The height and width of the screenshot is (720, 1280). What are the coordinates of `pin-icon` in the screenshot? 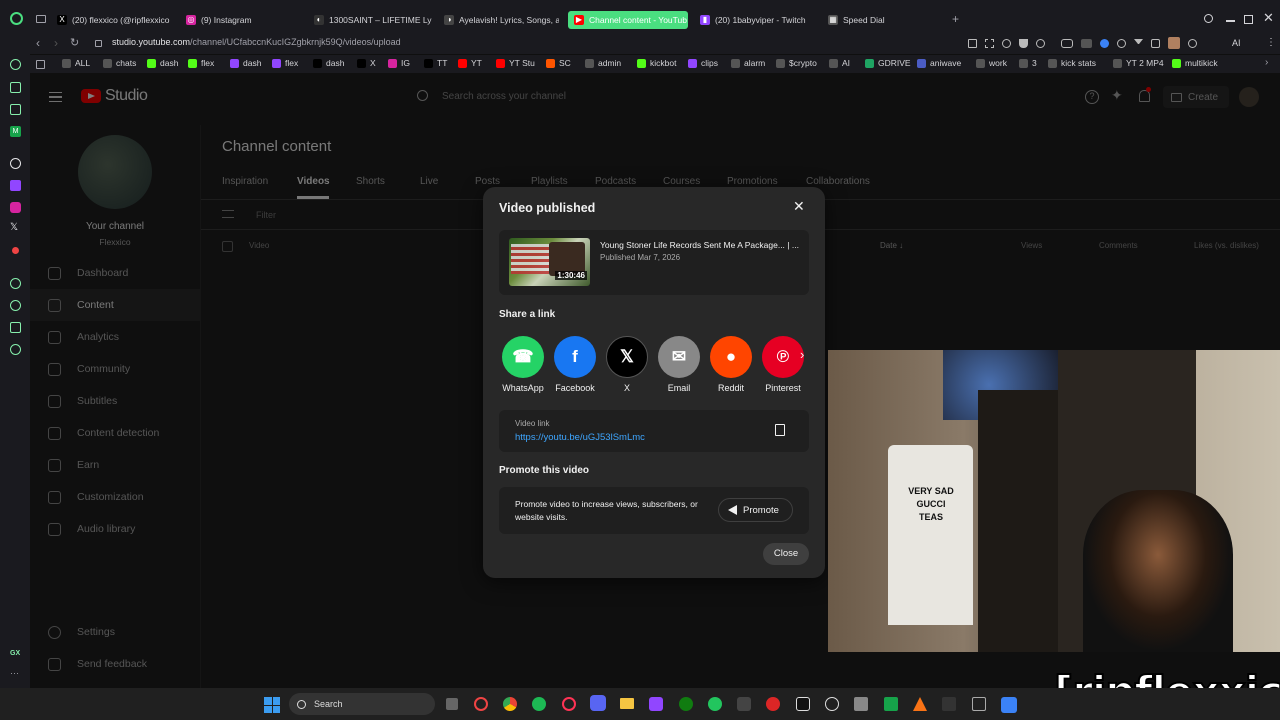 It's located at (972, 43).